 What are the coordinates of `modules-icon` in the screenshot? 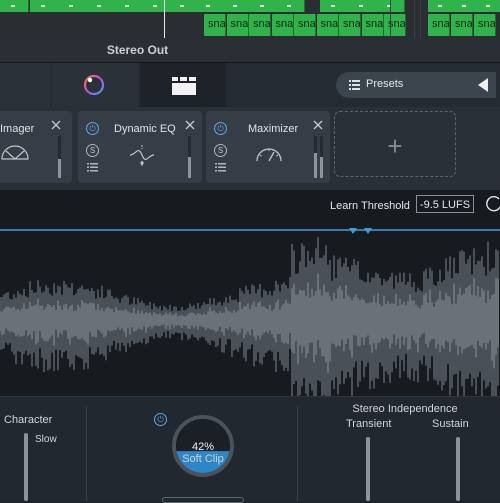 It's located at (184, 86).